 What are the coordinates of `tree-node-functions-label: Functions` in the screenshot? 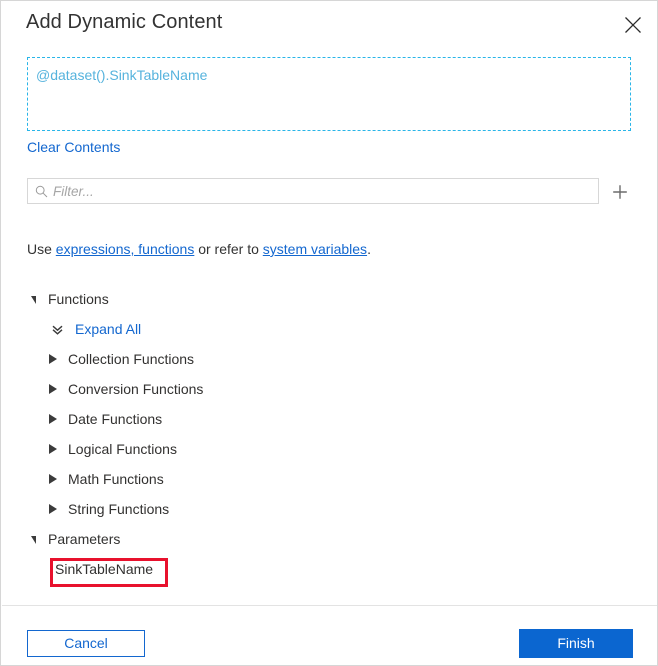 It's located at (78, 299).